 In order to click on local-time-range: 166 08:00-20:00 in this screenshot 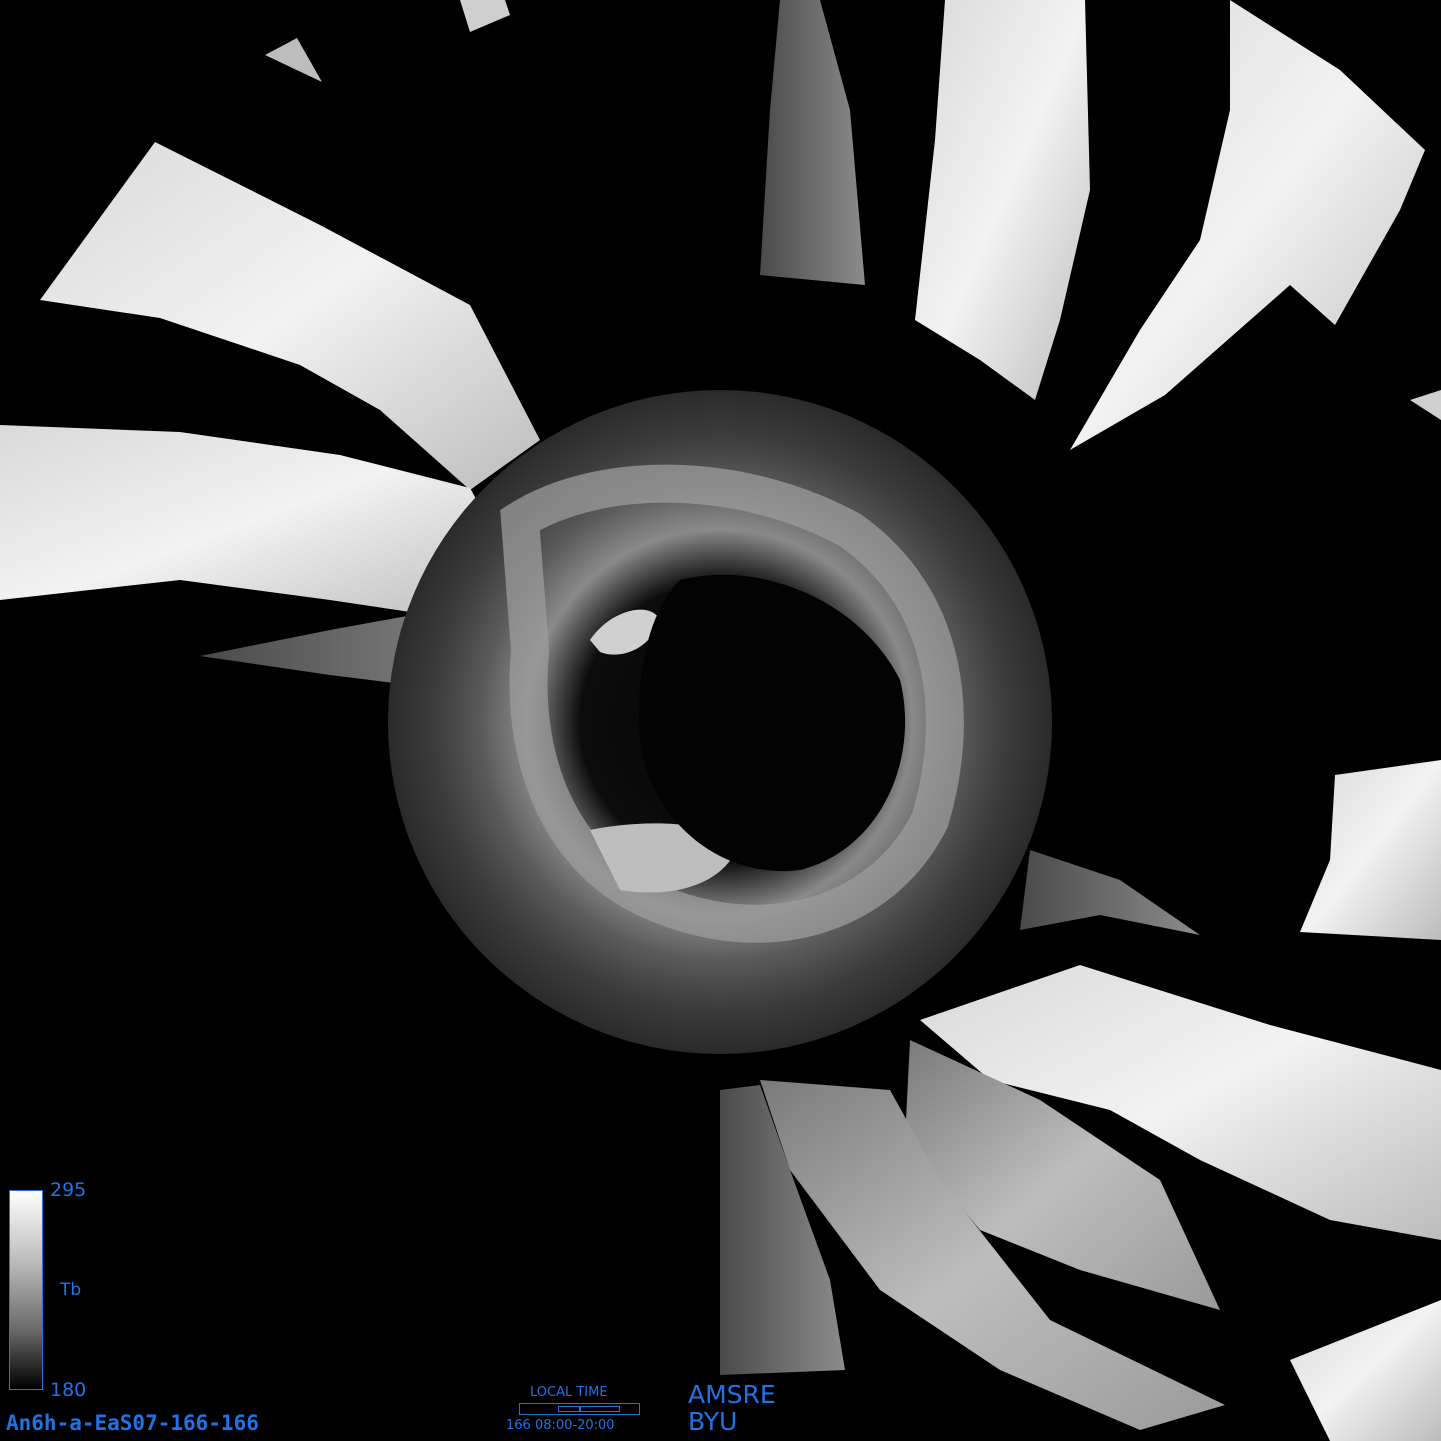, I will do `click(560, 1425)`.